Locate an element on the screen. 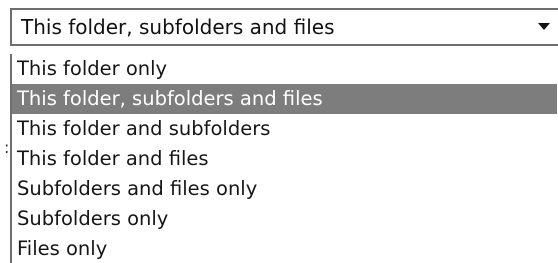  combobox-selected-value: This folder, subfolders and files is located at coordinates (178, 27).